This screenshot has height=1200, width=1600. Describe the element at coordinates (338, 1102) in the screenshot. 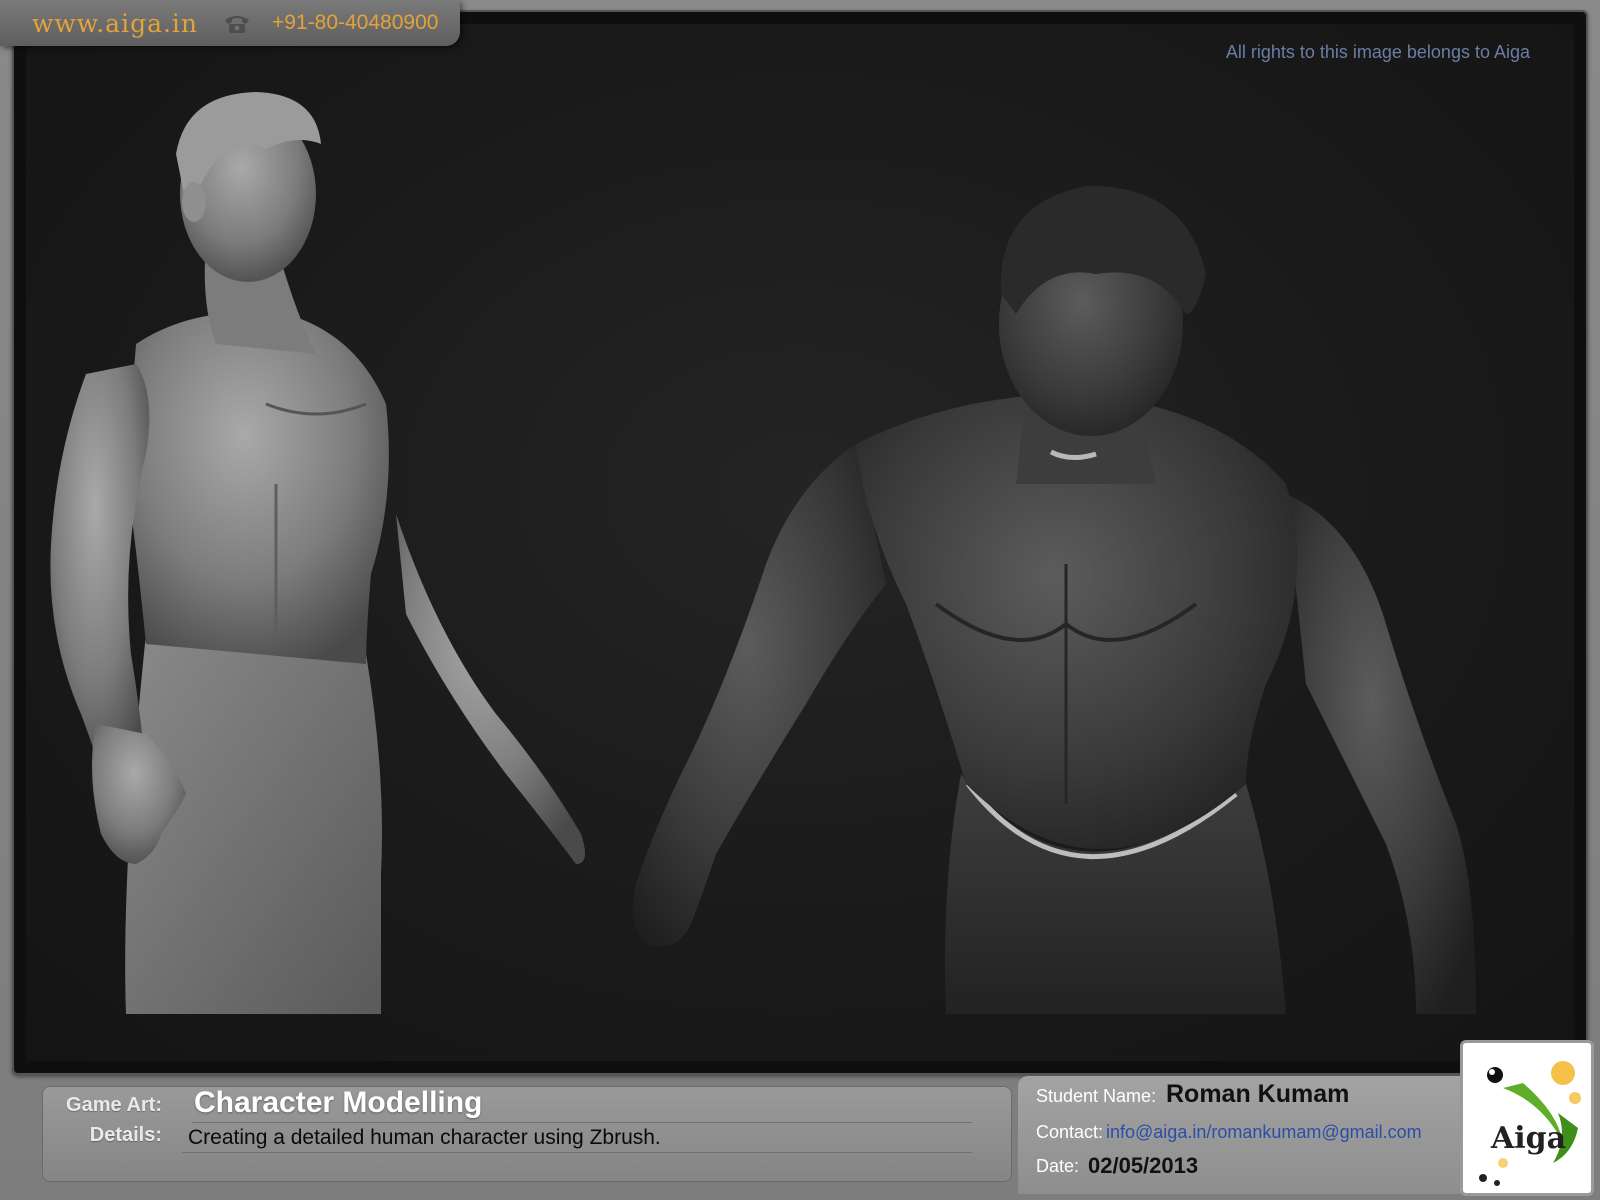

I see `project-title: Character Modelling` at that location.